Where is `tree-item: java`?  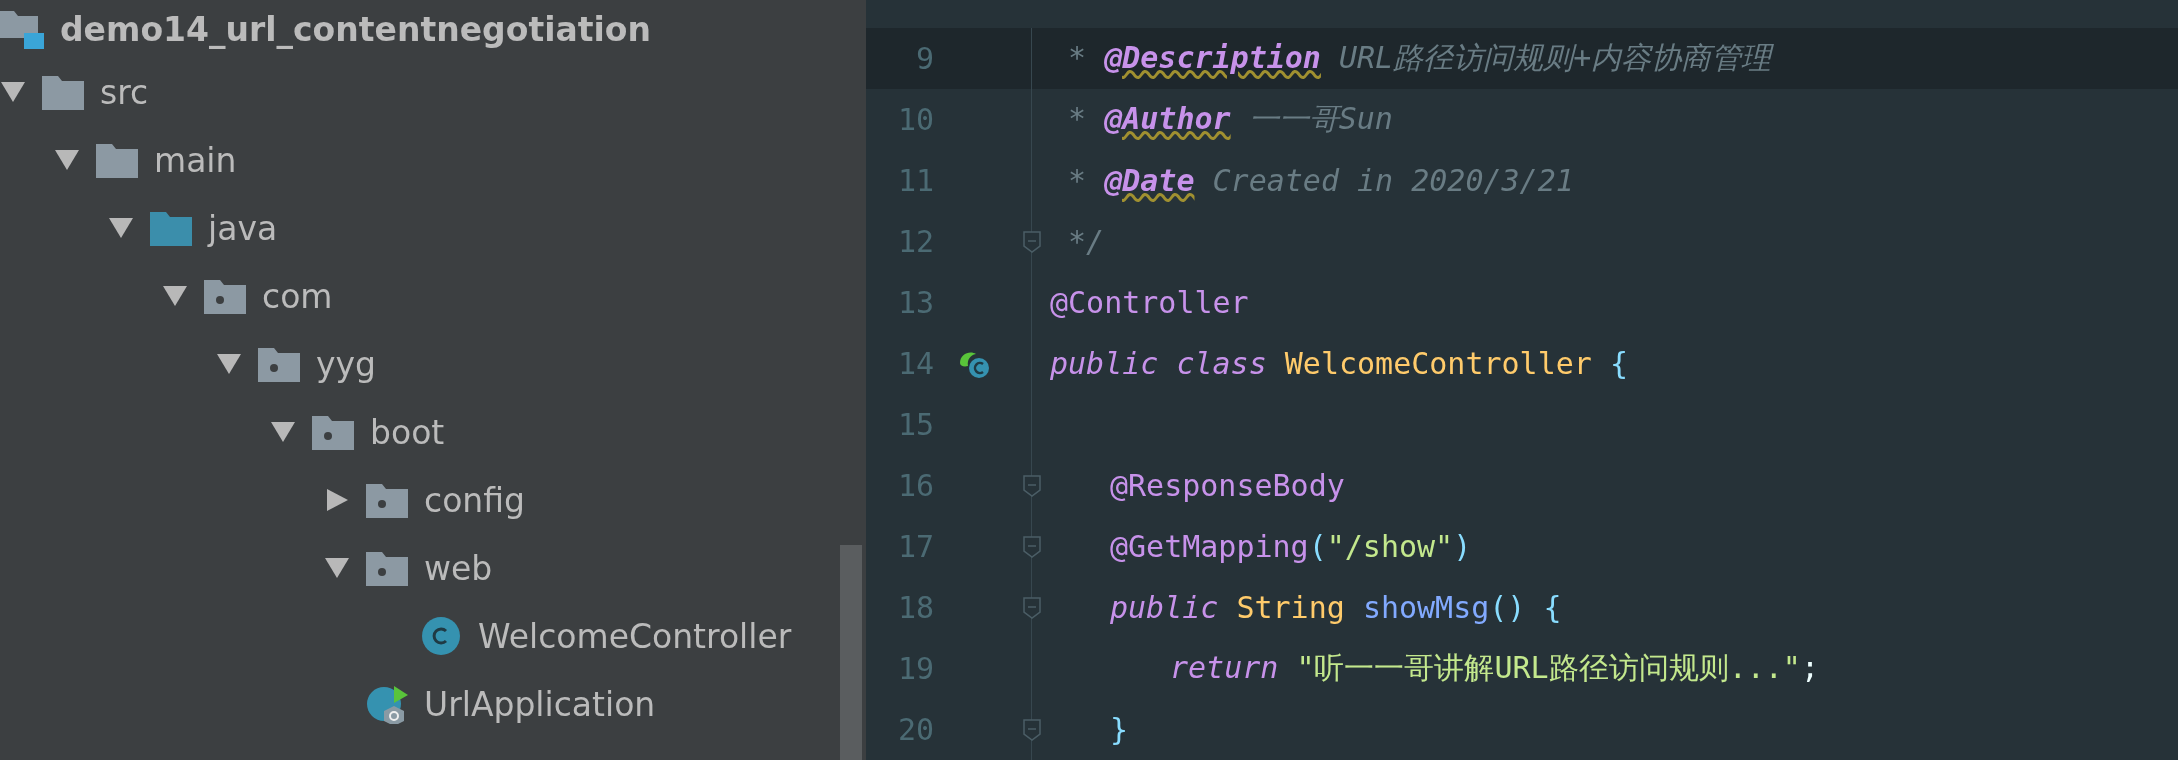 tree-item: java is located at coordinates (243, 228).